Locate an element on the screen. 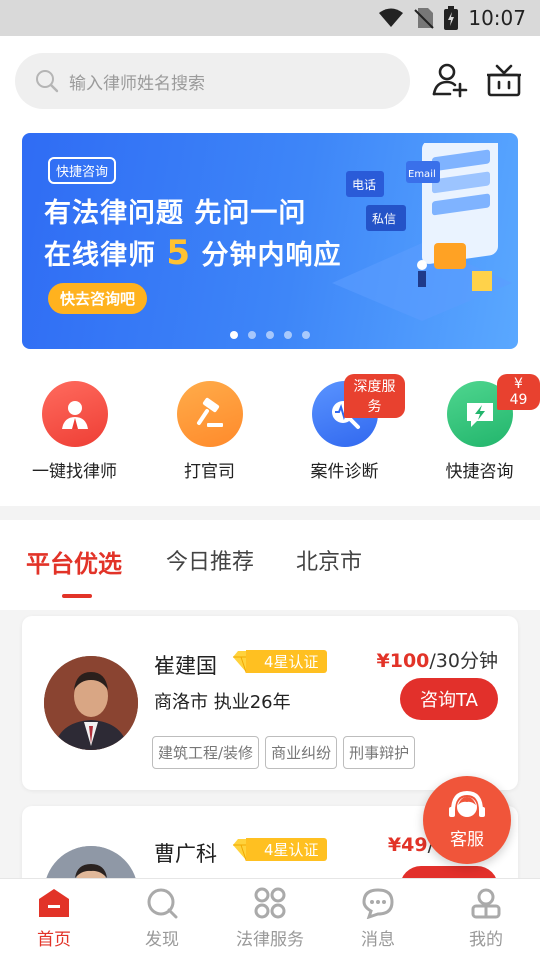 Image resolution: width=540 pixels, height=960 pixels. carousel-dots is located at coordinates (270, 335).